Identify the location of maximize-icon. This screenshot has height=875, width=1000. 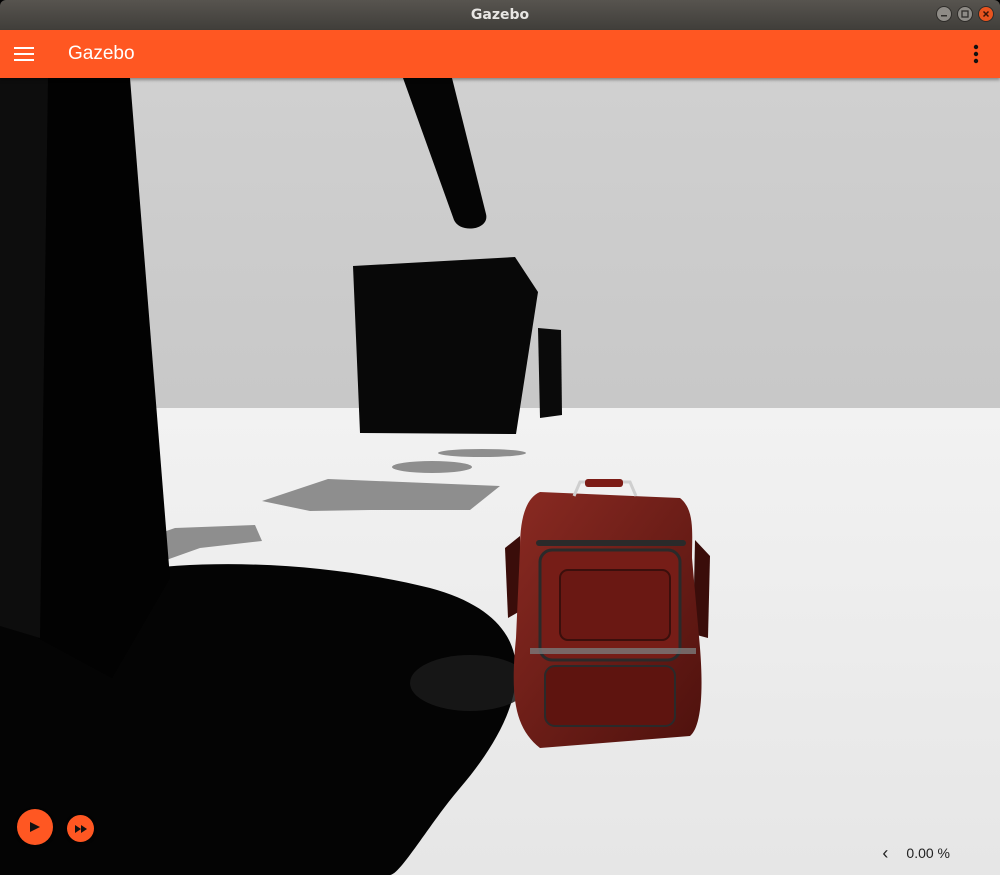
(965, 14).